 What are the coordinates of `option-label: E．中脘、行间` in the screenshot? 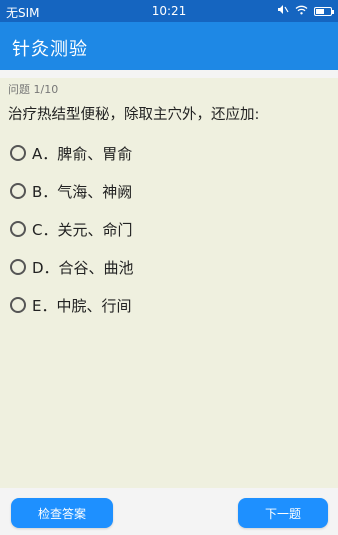 It's located at (82, 305).